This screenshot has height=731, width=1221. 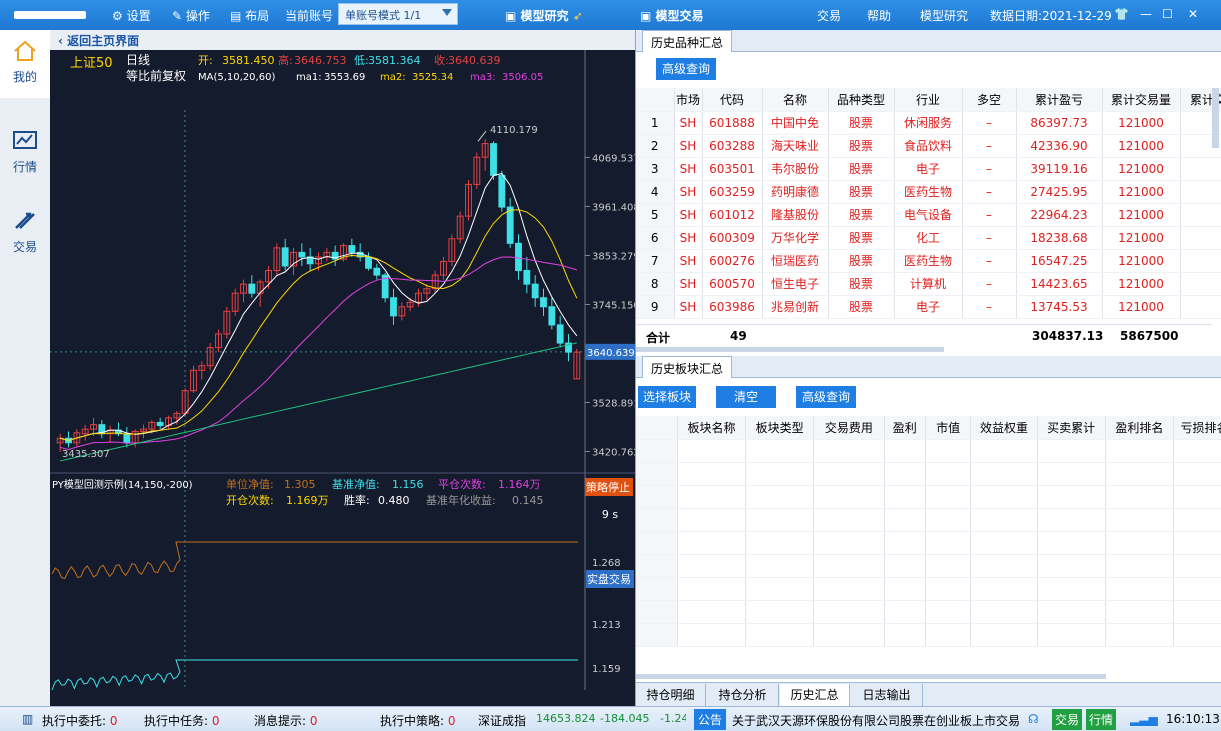 I want to click on skin-icon: 👕, so click(x=1121, y=14).